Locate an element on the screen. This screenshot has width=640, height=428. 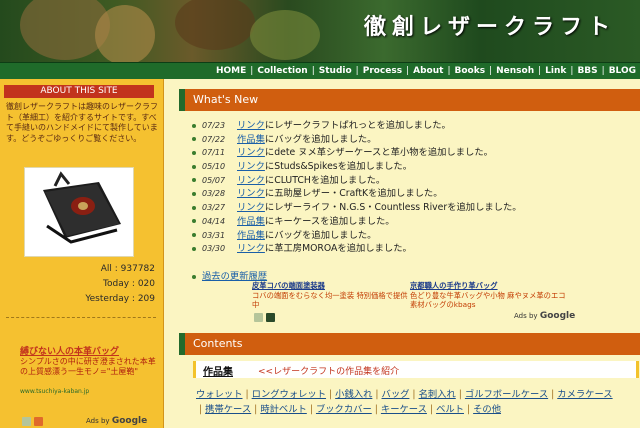
category-link: バッグ is located at coordinates (396, 394).